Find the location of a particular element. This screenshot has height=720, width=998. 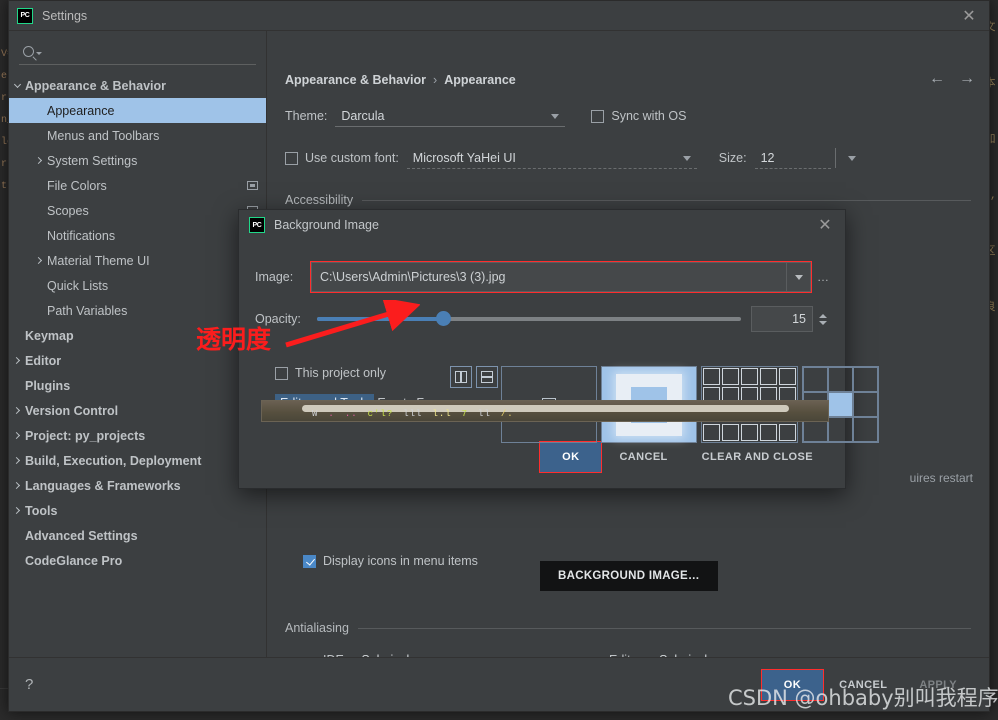

sidebar-item-material-theme-ui: Material Theme UI is located at coordinates (137, 260).